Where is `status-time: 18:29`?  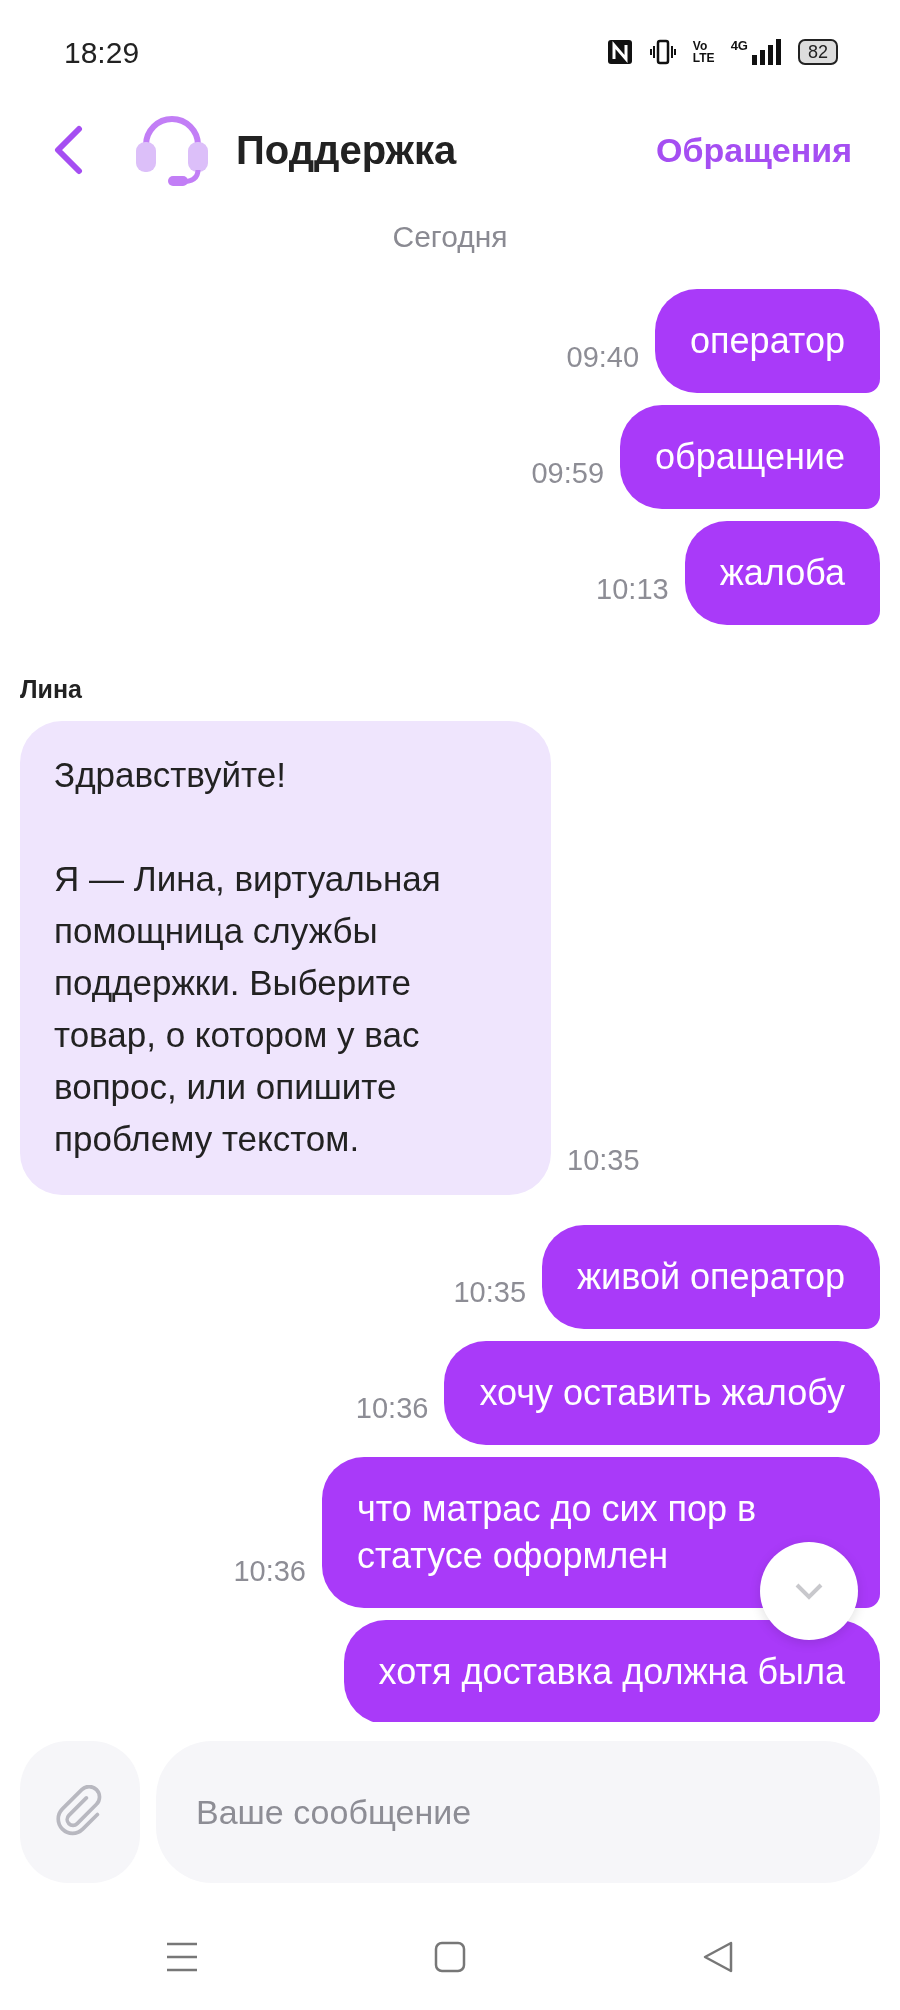
status-time: 18:29 is located at coordinates (102, 52).